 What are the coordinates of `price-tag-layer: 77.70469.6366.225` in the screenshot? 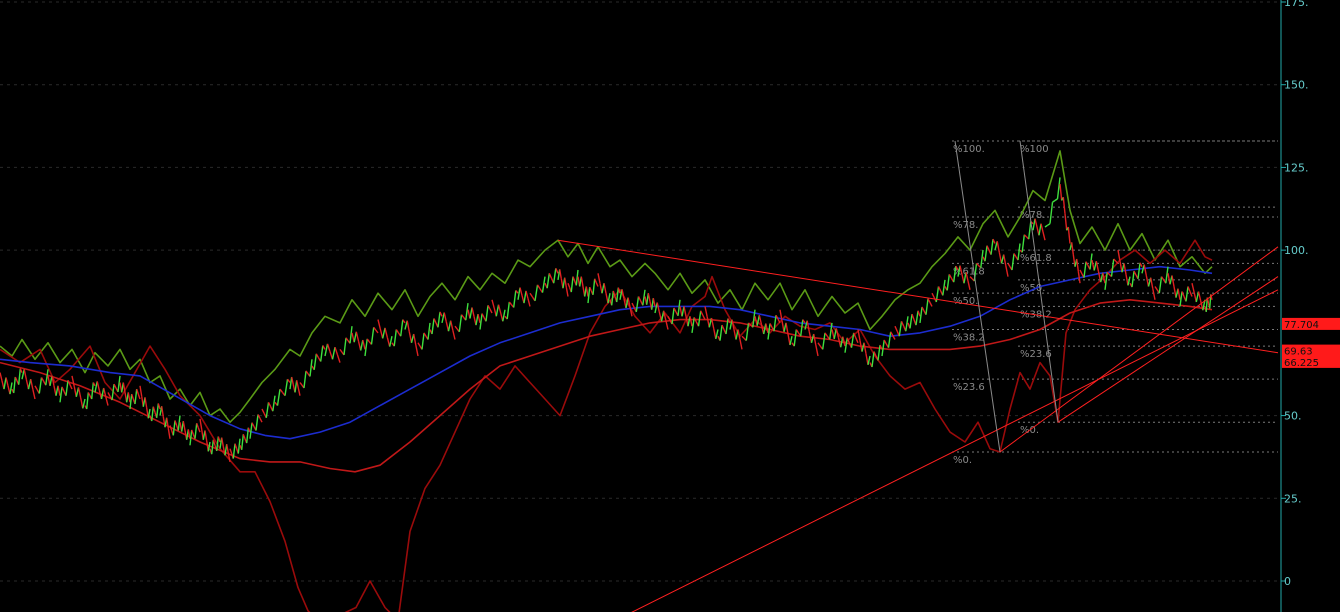 It's located at (1311, 343).